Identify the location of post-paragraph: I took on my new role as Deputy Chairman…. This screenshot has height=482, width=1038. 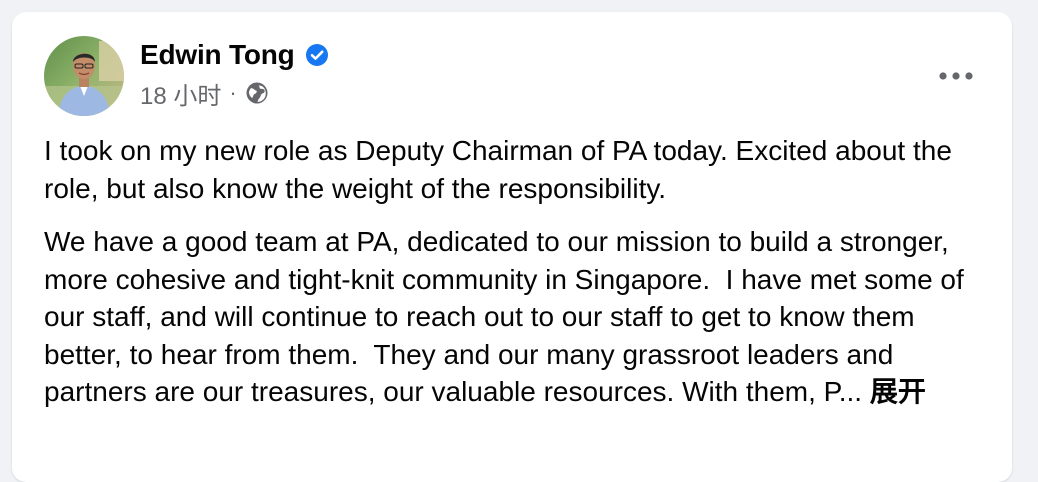
(502, 169).